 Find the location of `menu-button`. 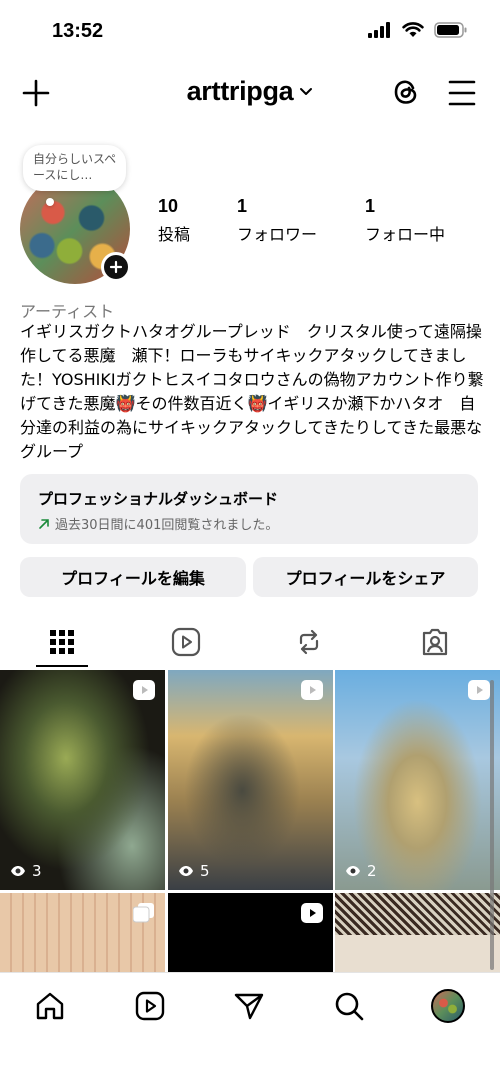

menu-button is located at coordinates (462, 93).